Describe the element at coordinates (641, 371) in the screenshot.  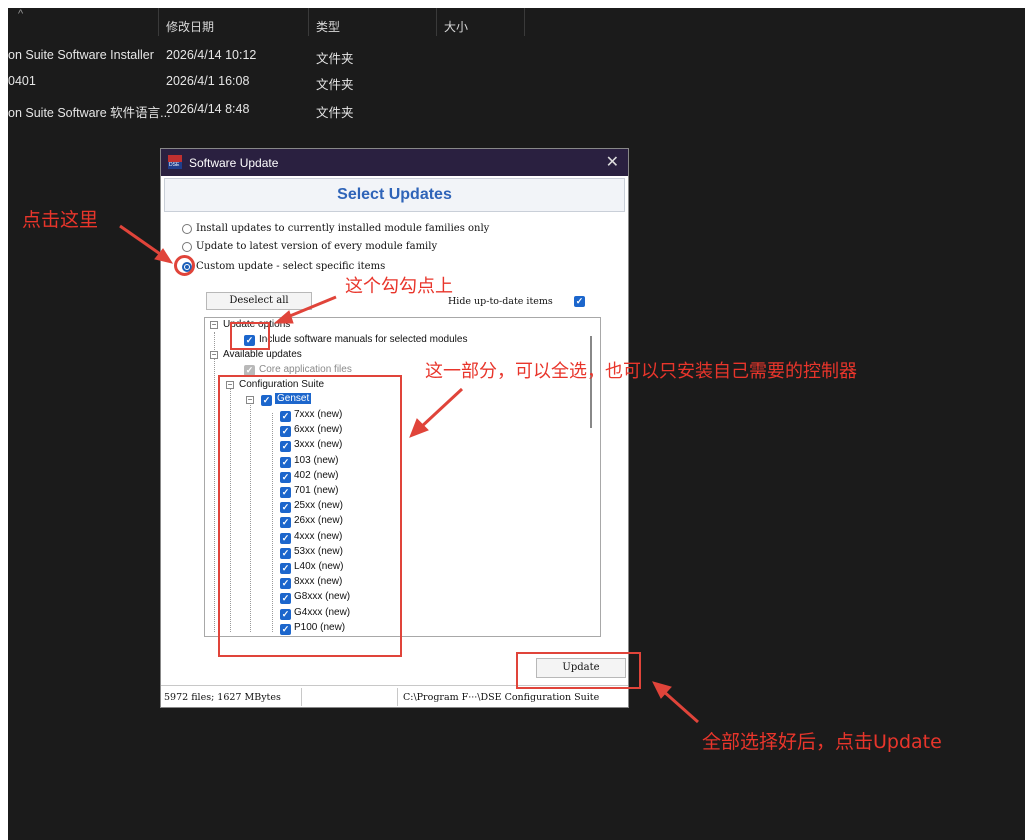
I see `annotation-this-part: 这一部分，可以全选，也可以只安装自己需要的控制器` at that location.